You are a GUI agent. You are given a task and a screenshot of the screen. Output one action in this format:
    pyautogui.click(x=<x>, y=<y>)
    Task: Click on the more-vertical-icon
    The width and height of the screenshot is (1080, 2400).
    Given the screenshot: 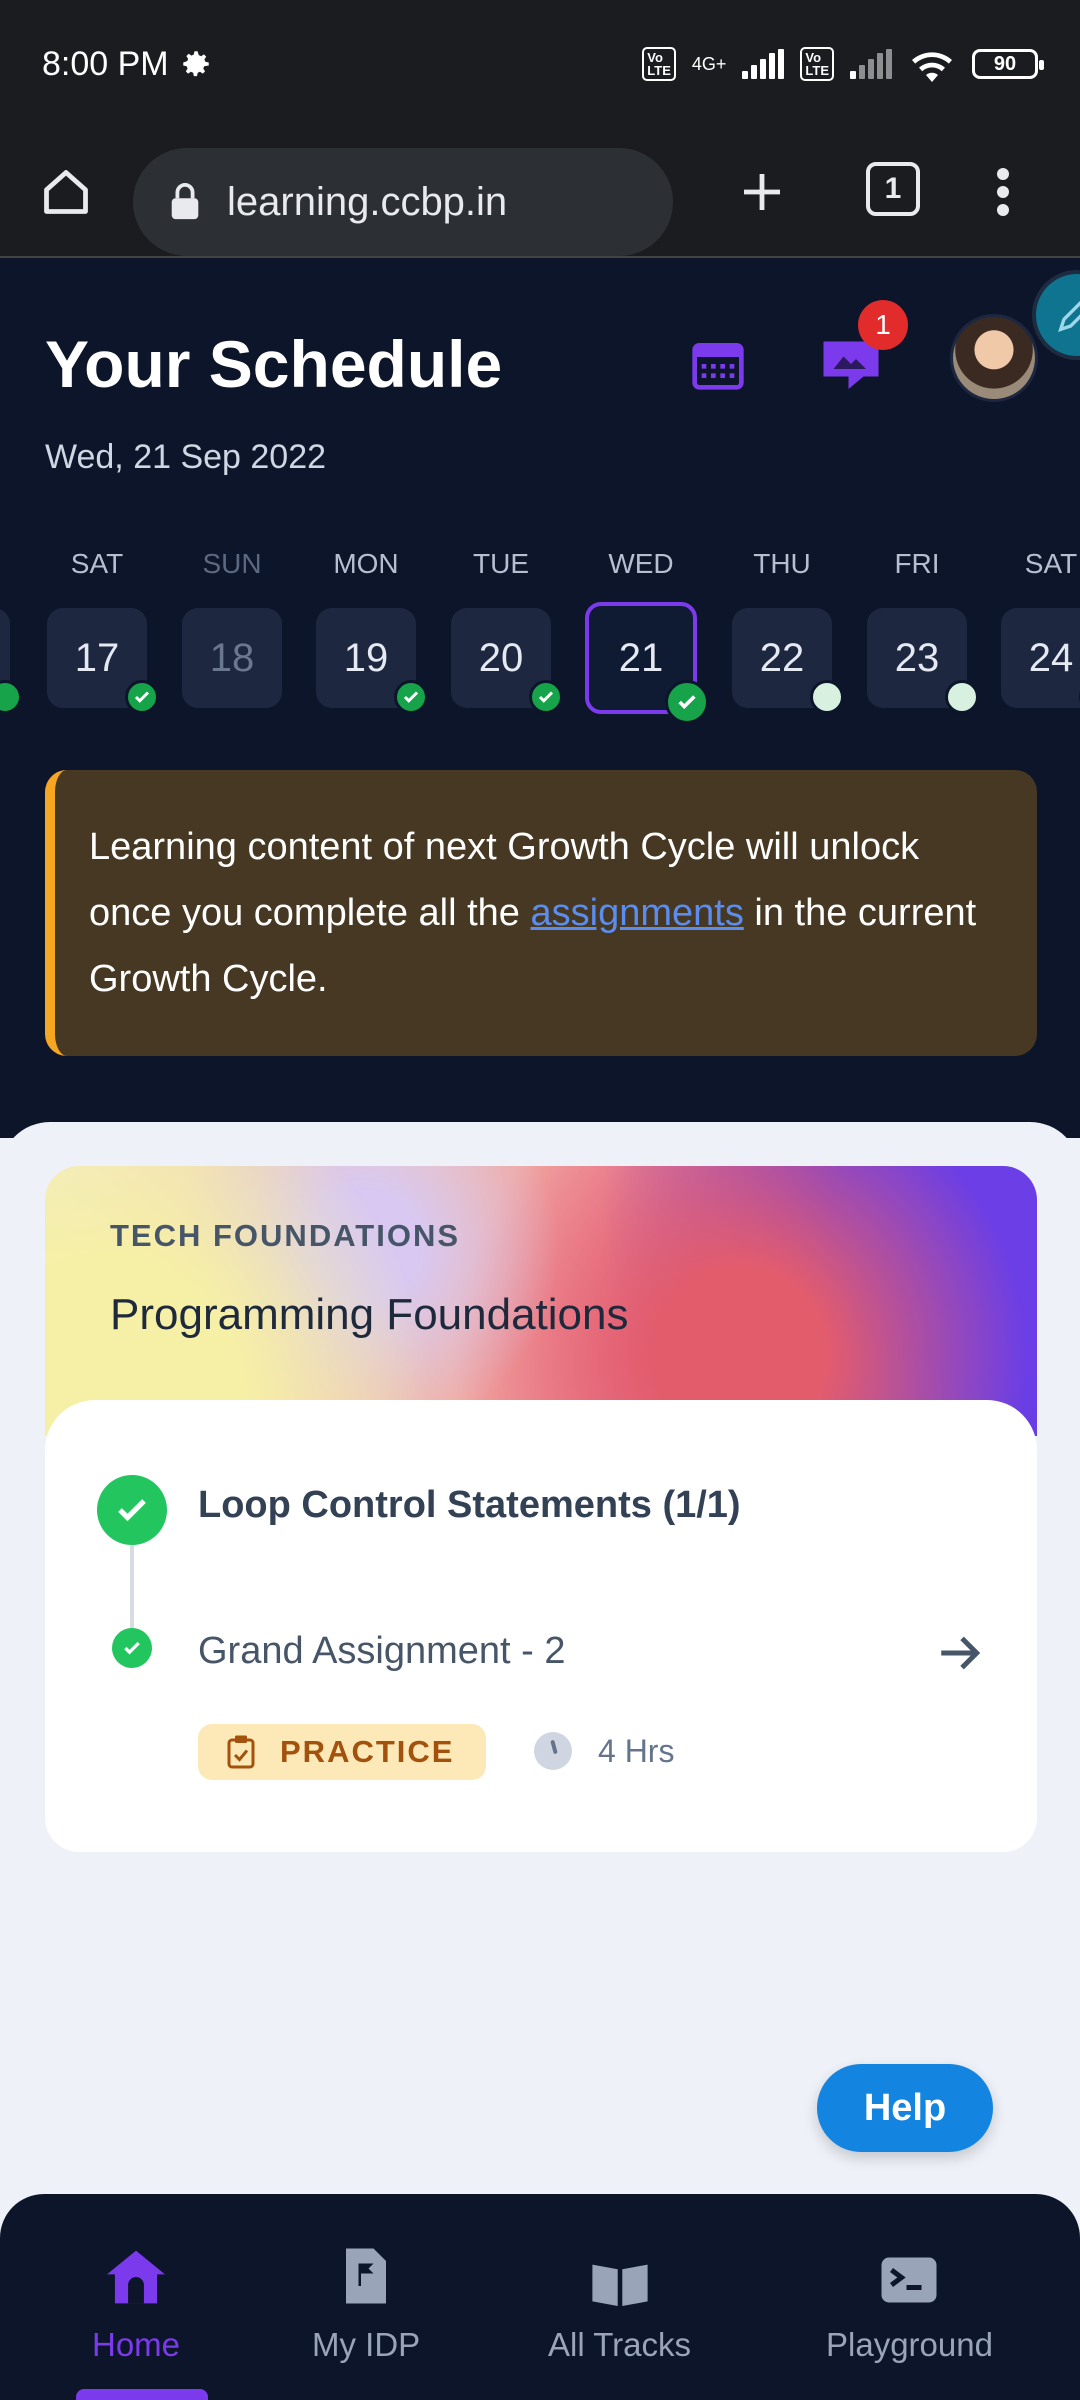 What is the action you would take?
    pyautogui.click(x=1003, y=192)
    